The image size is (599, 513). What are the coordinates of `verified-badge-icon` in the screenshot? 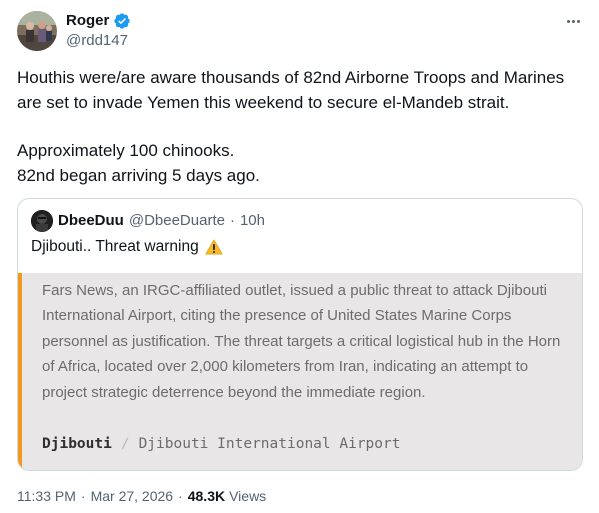 It's located at (122, 21).